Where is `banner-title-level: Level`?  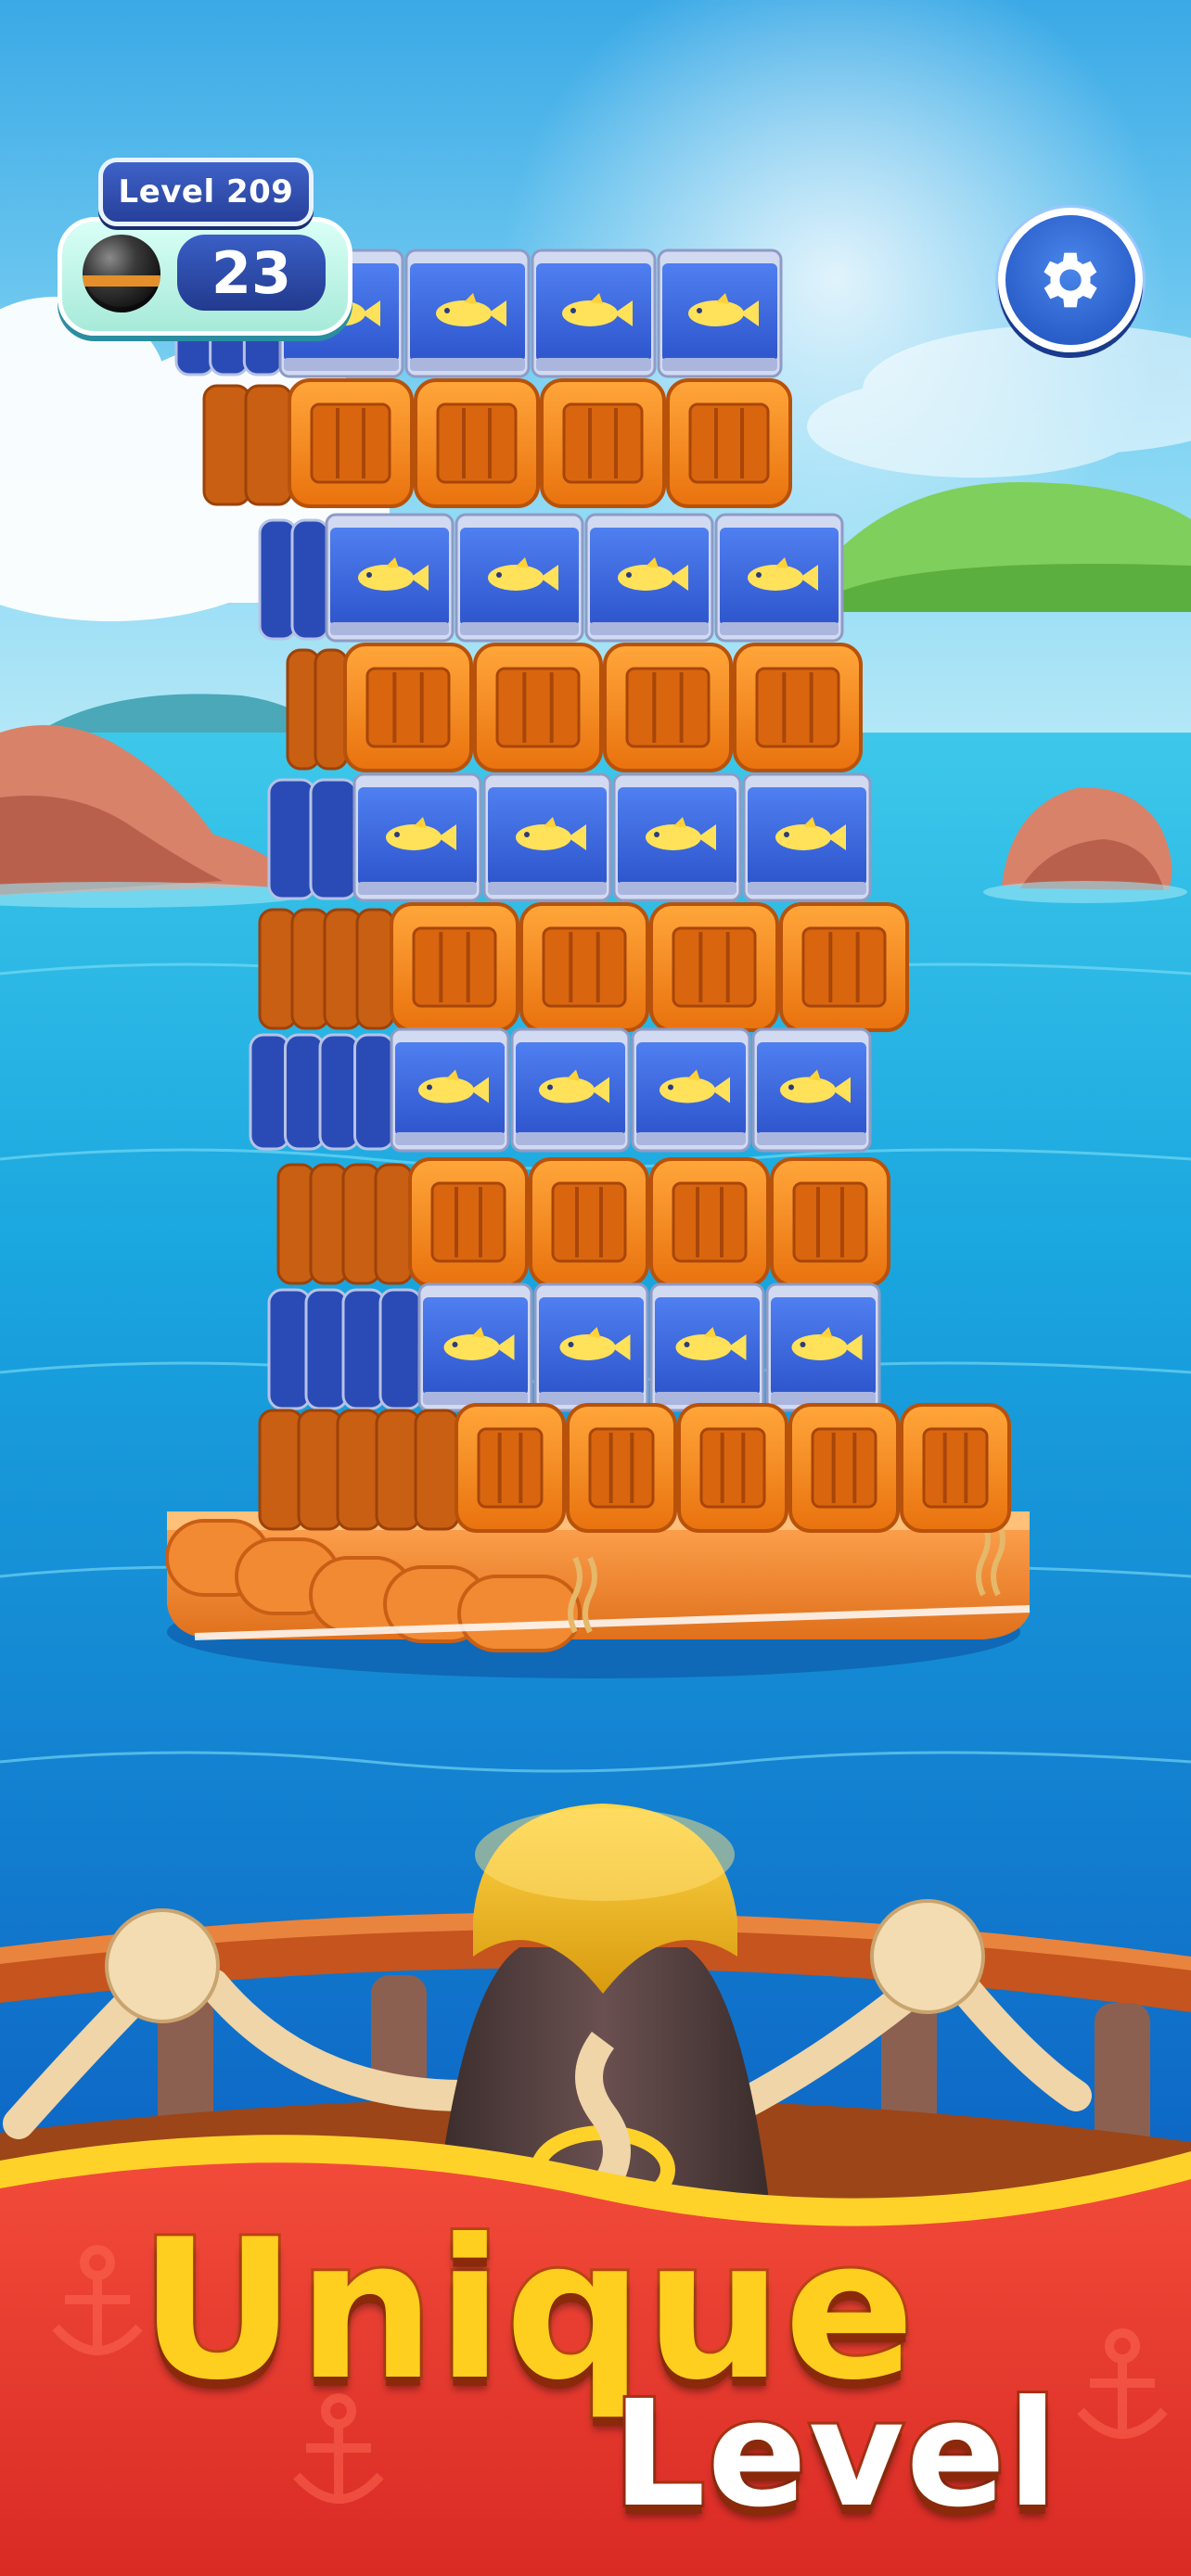 banner-title-level: Level is located at coordinates (834, 2454).